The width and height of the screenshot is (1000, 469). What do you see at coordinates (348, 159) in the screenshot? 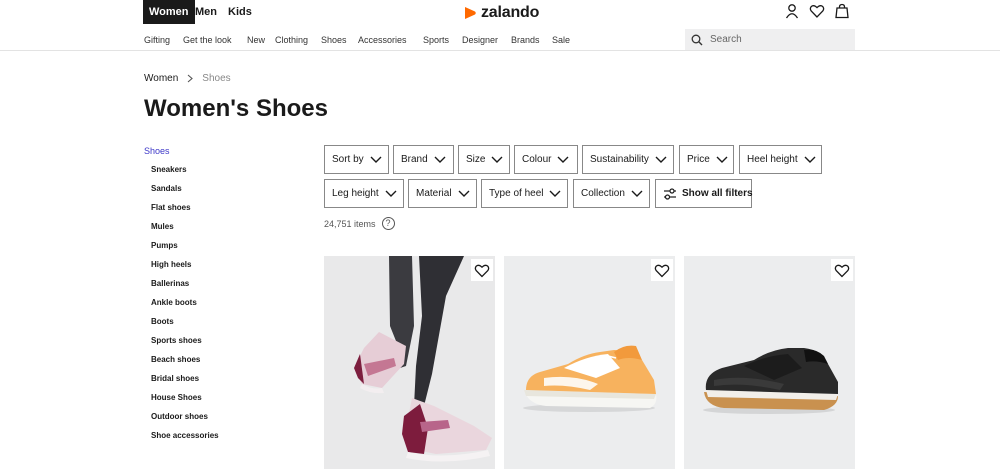
I see `filter-label: Sort by` at bounding box center [348, 159].